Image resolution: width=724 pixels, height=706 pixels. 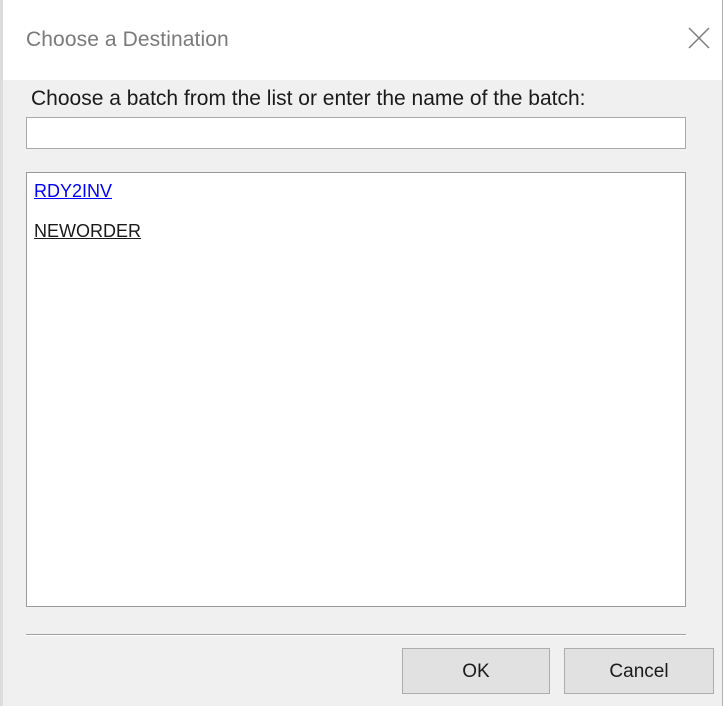 What do you see at coordinates (639, 671) in the screenshot?
I see `cancel-button: Cancel` at bounding box center [639, 671].